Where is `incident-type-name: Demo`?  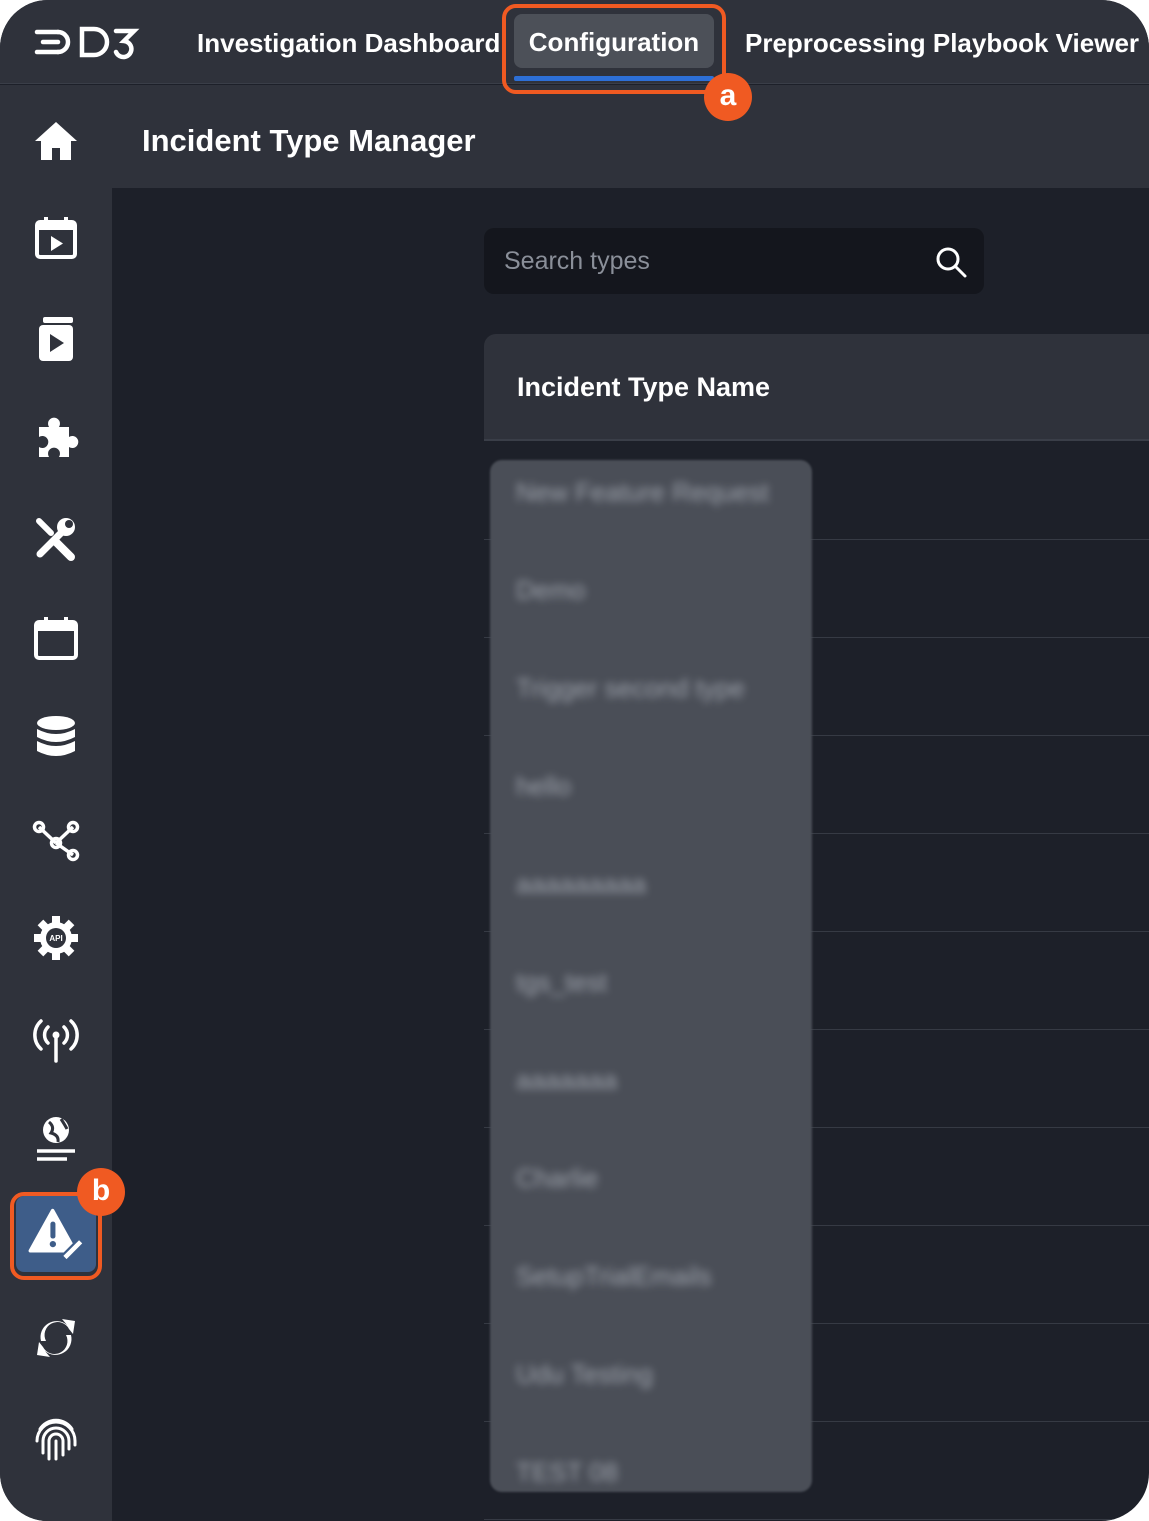
incident-type-name: Demo is located at coordinates (550, 590).